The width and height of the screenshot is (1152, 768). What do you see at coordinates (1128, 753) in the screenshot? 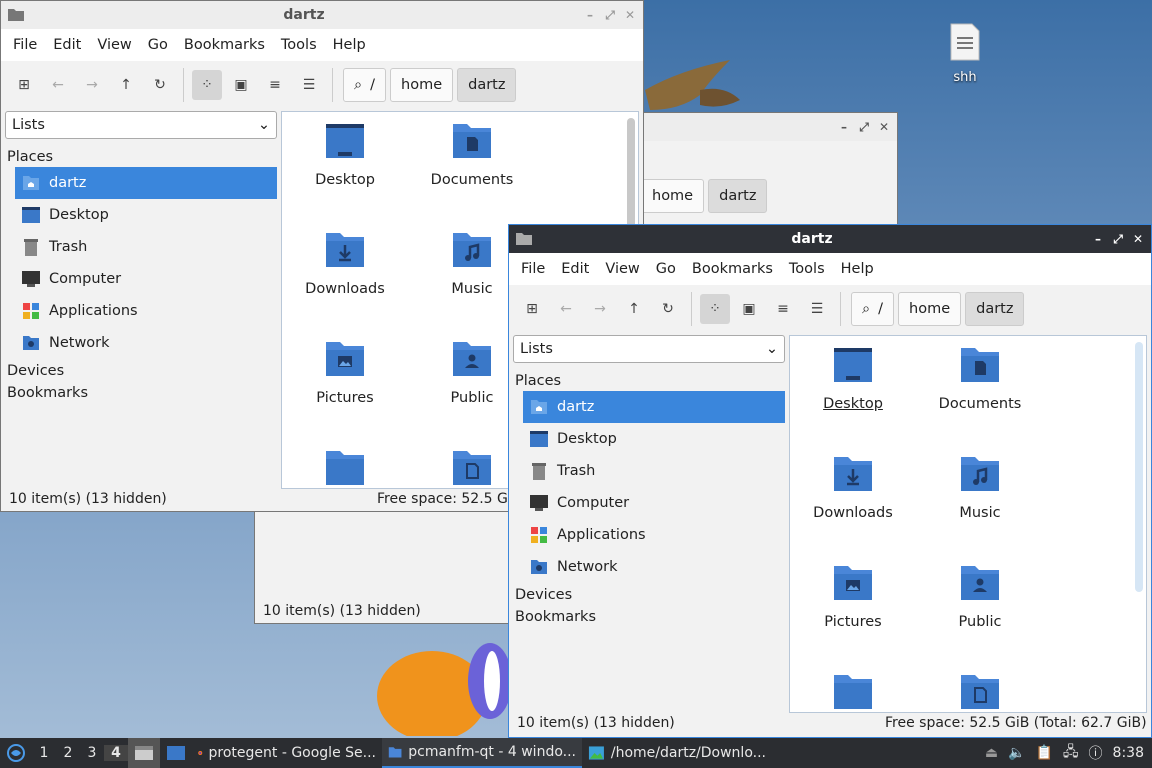
I see `clock: 8:38` at bounding box center [1128, 753].